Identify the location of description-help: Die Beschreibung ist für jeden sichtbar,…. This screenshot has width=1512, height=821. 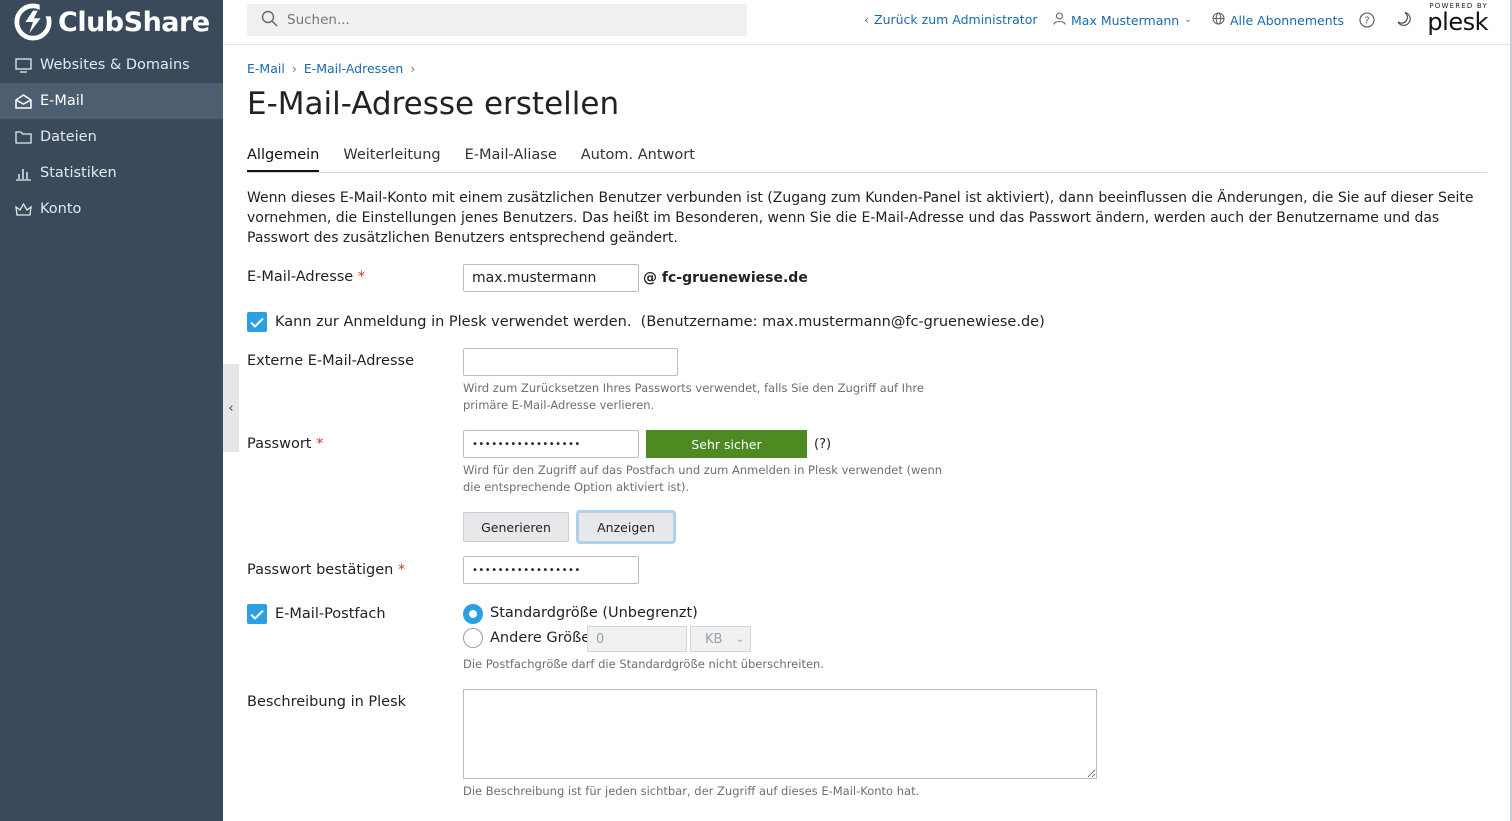
(691, 791).